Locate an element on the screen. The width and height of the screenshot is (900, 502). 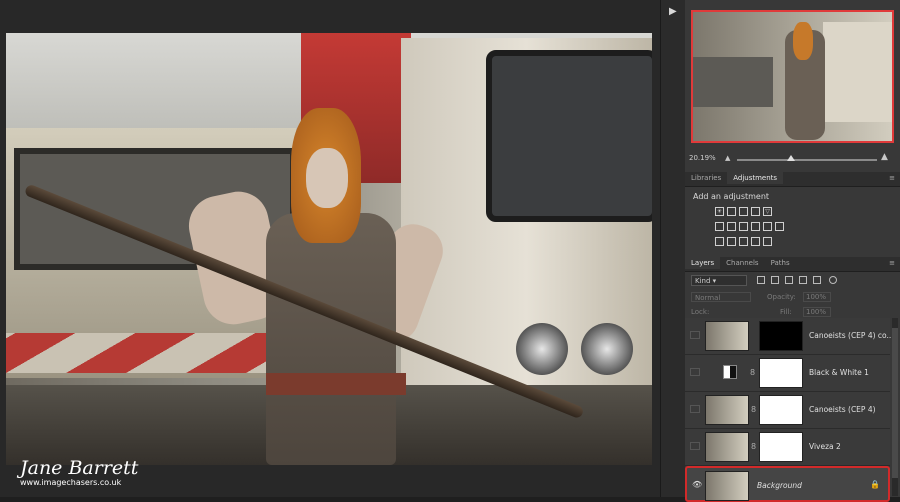
zoom-value: 20.19% is located at coordinates (702, 158).